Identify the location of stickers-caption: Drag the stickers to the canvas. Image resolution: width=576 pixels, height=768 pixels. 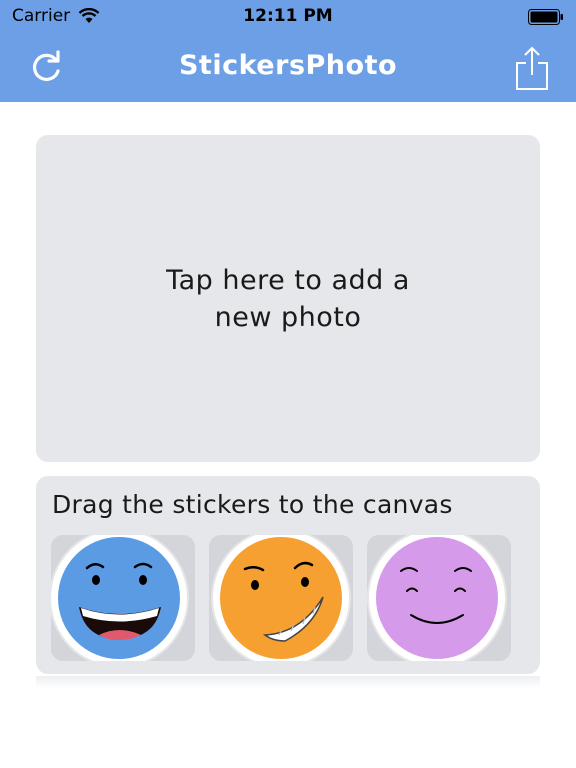
(252, 504).